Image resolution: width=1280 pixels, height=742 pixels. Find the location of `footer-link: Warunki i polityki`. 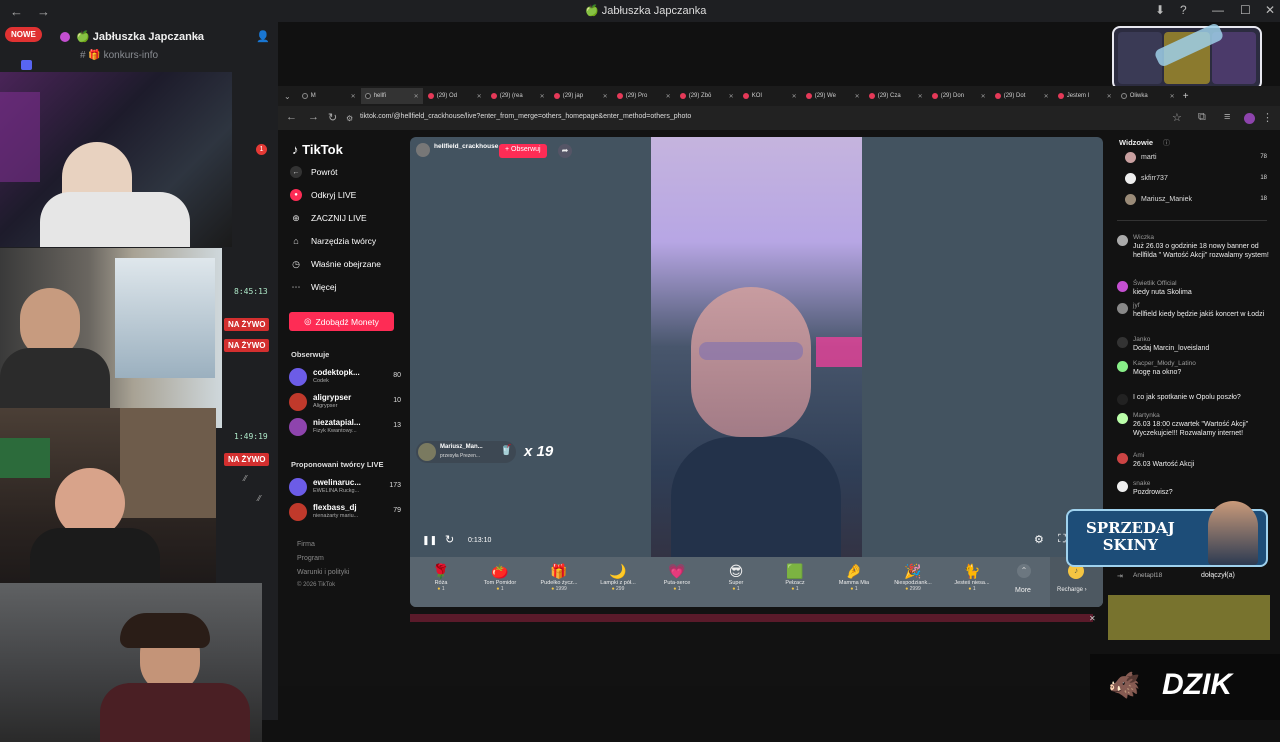

footer-link: Warunki i polityki is located at coordinates (323, 572).